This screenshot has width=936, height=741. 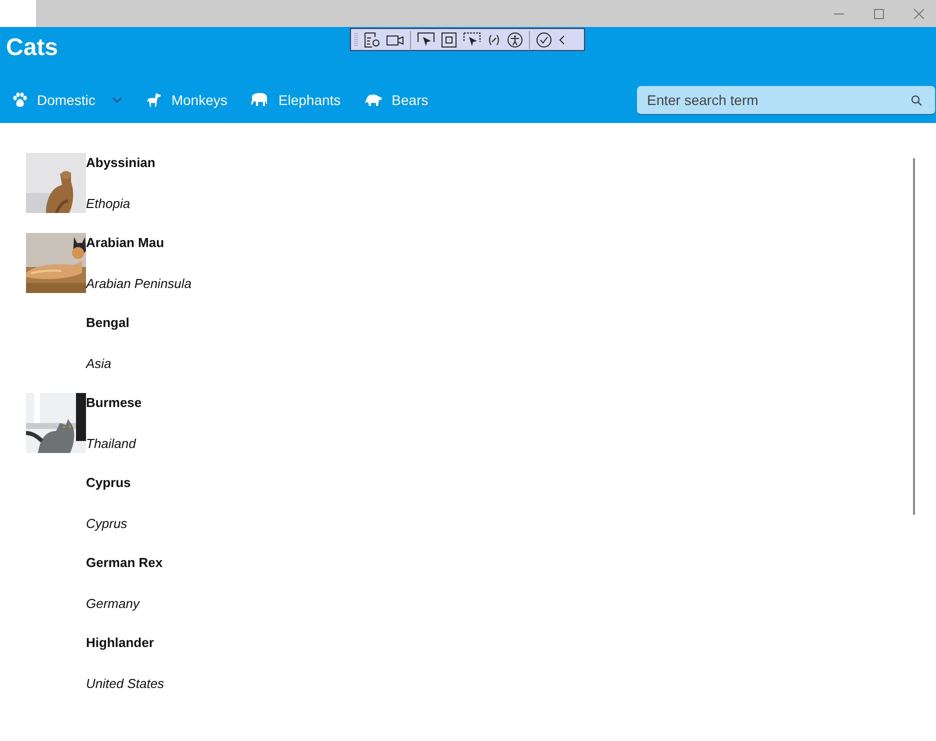 What do you see at coordinates (494, 39) in the screenshot?
I see `binding-icon` at bounding box center [494, 39].